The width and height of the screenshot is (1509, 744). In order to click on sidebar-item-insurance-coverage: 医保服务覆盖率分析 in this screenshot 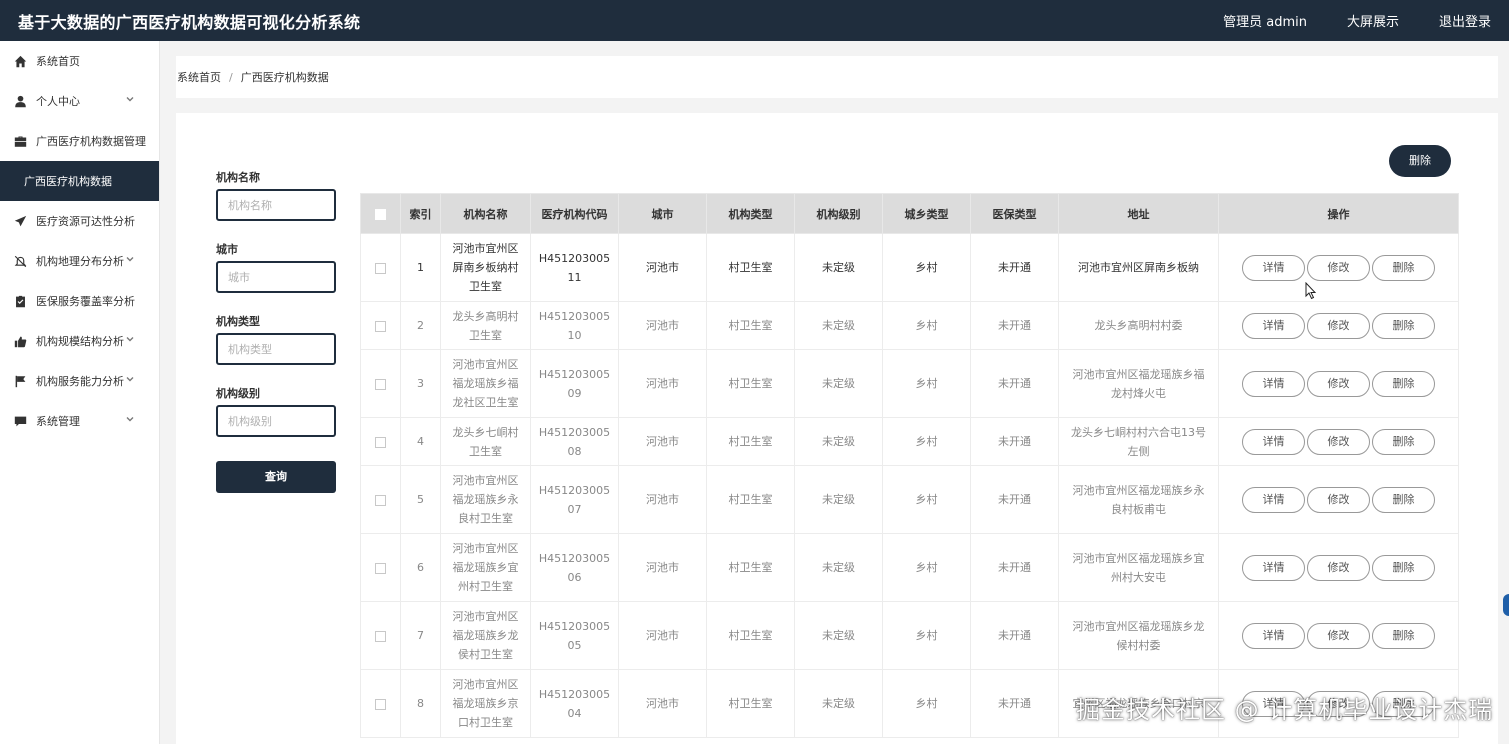, I will do `click(79, 301)`.